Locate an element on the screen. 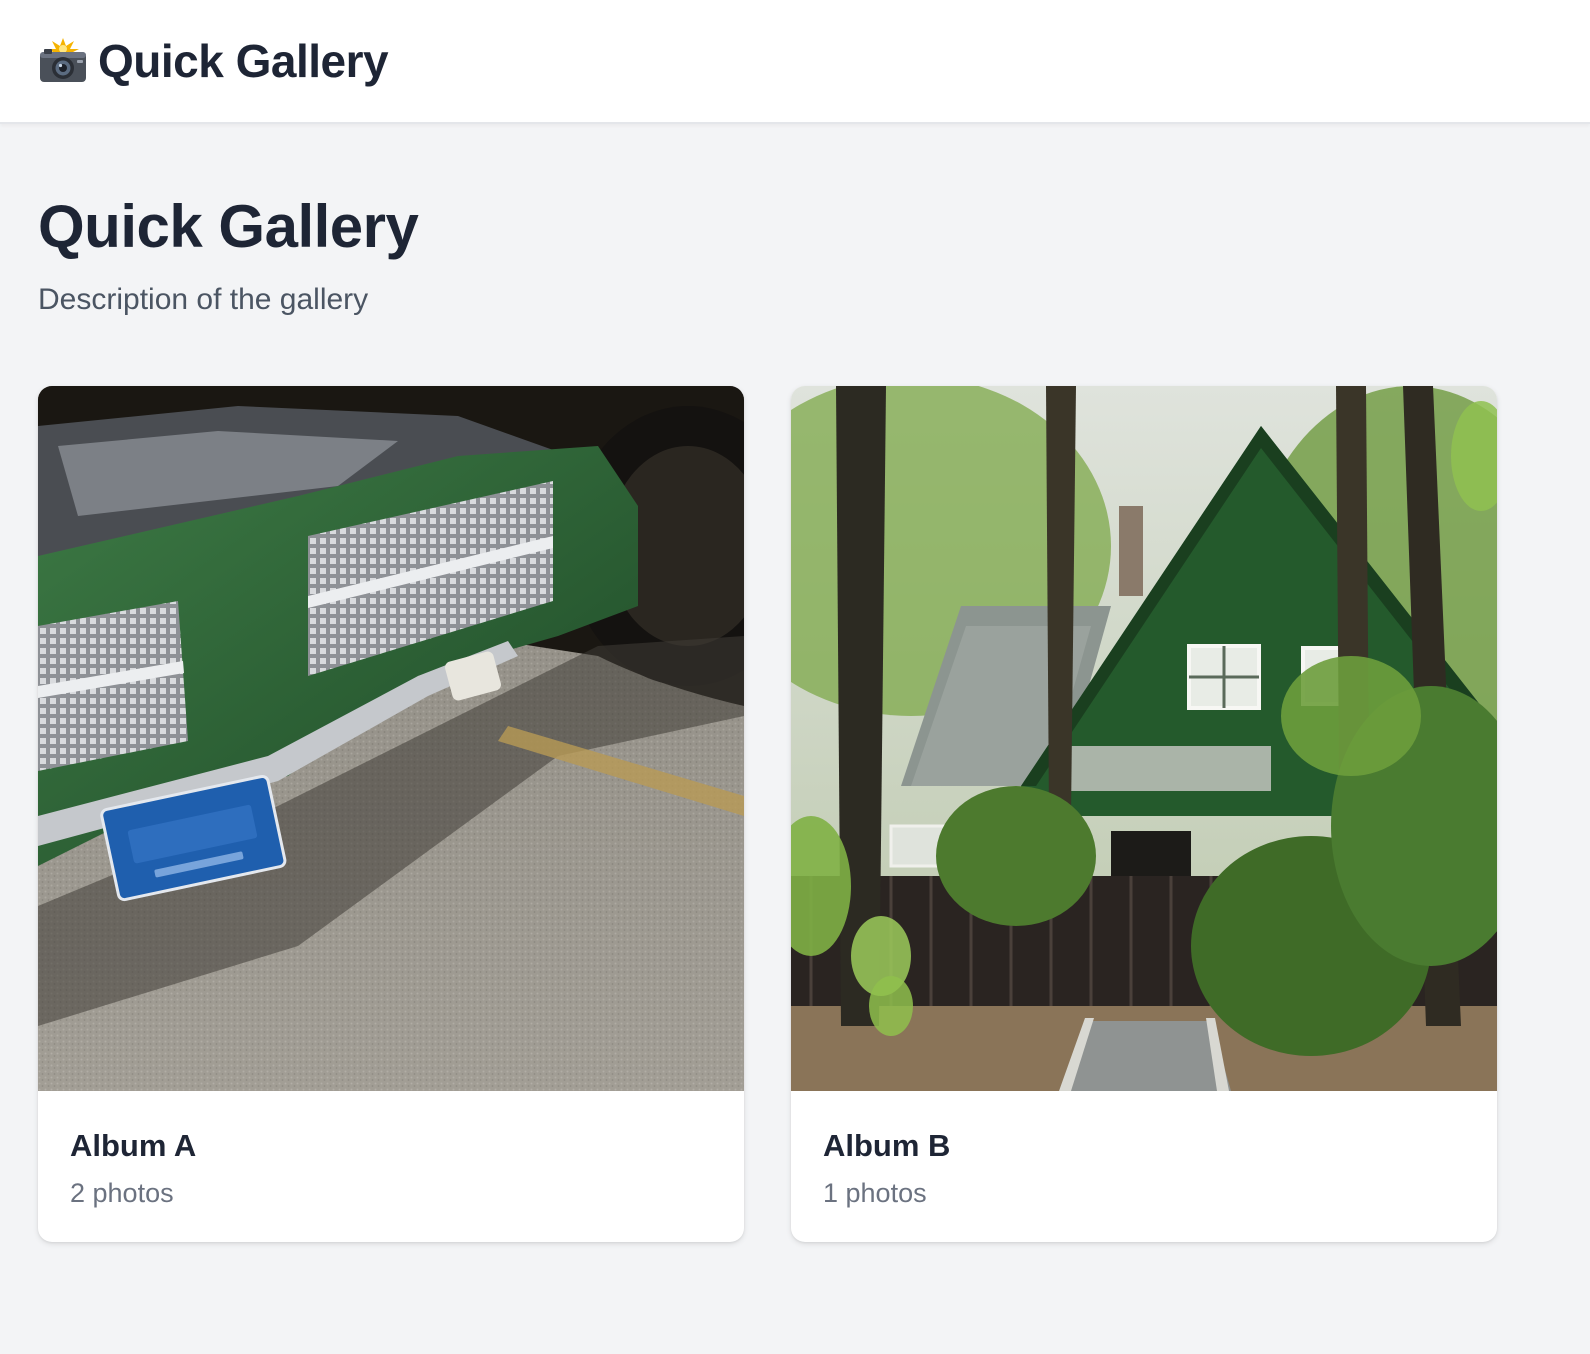 This screenshot has width=1590, height=1354. page-title: Quick Gallery is located at coordinates (228, 226).